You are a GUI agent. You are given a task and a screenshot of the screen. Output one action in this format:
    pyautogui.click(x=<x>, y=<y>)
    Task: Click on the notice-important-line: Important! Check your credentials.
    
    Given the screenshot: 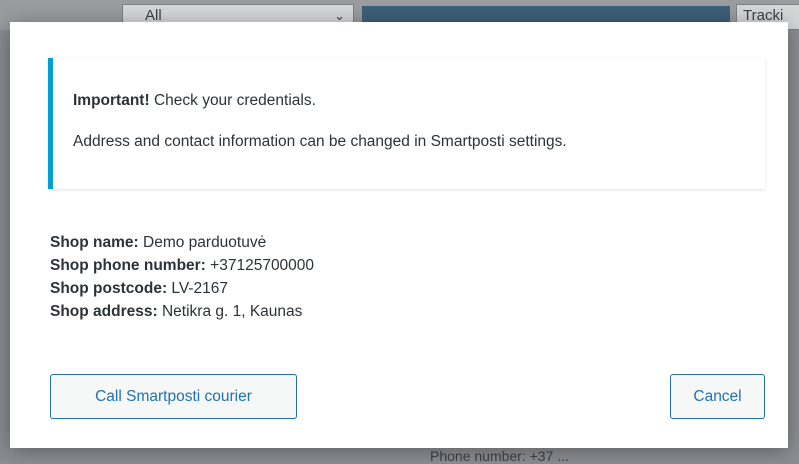 What is the action you would take?
    pyautogui.click(x=419, y=101)
    